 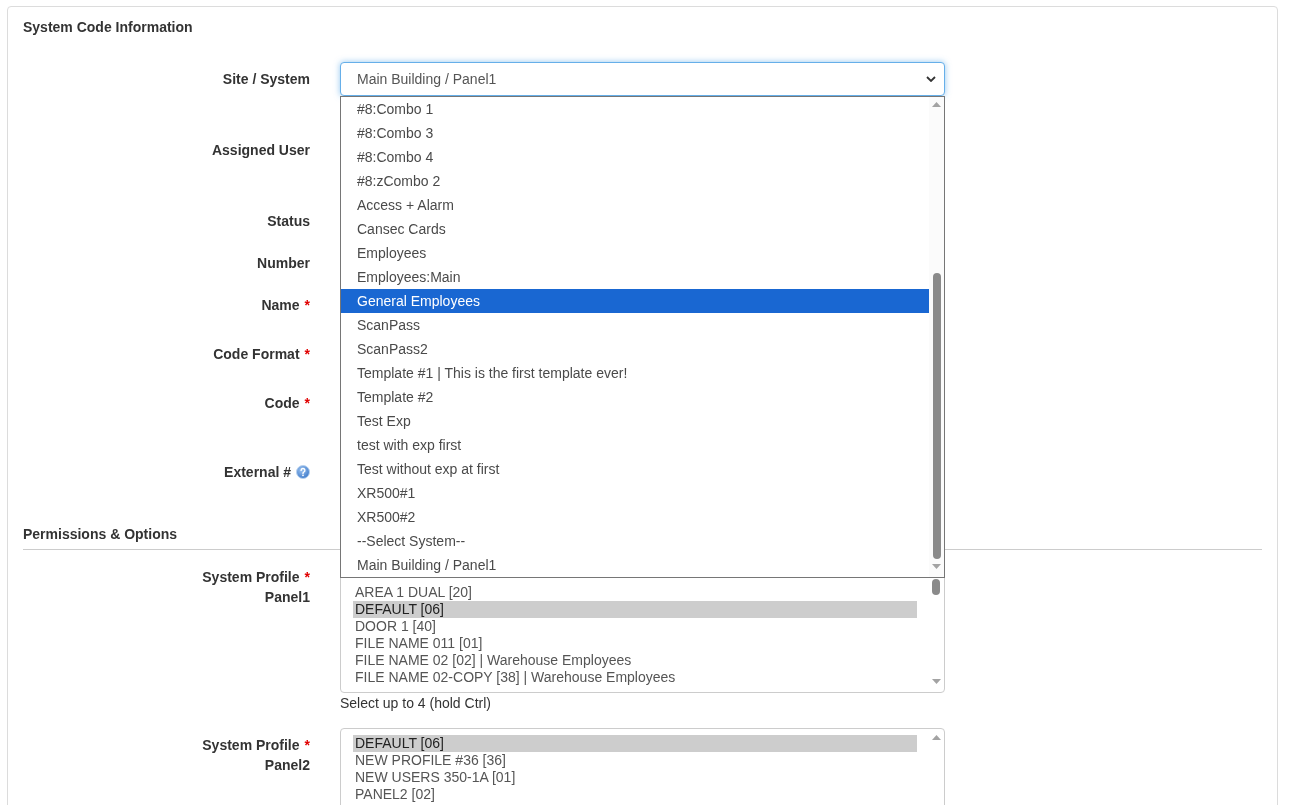 What do you see at coordinates (635, 325) in the screenshot?
I see `dropdown-option: ScanPass` at bounding box center [635, 325].